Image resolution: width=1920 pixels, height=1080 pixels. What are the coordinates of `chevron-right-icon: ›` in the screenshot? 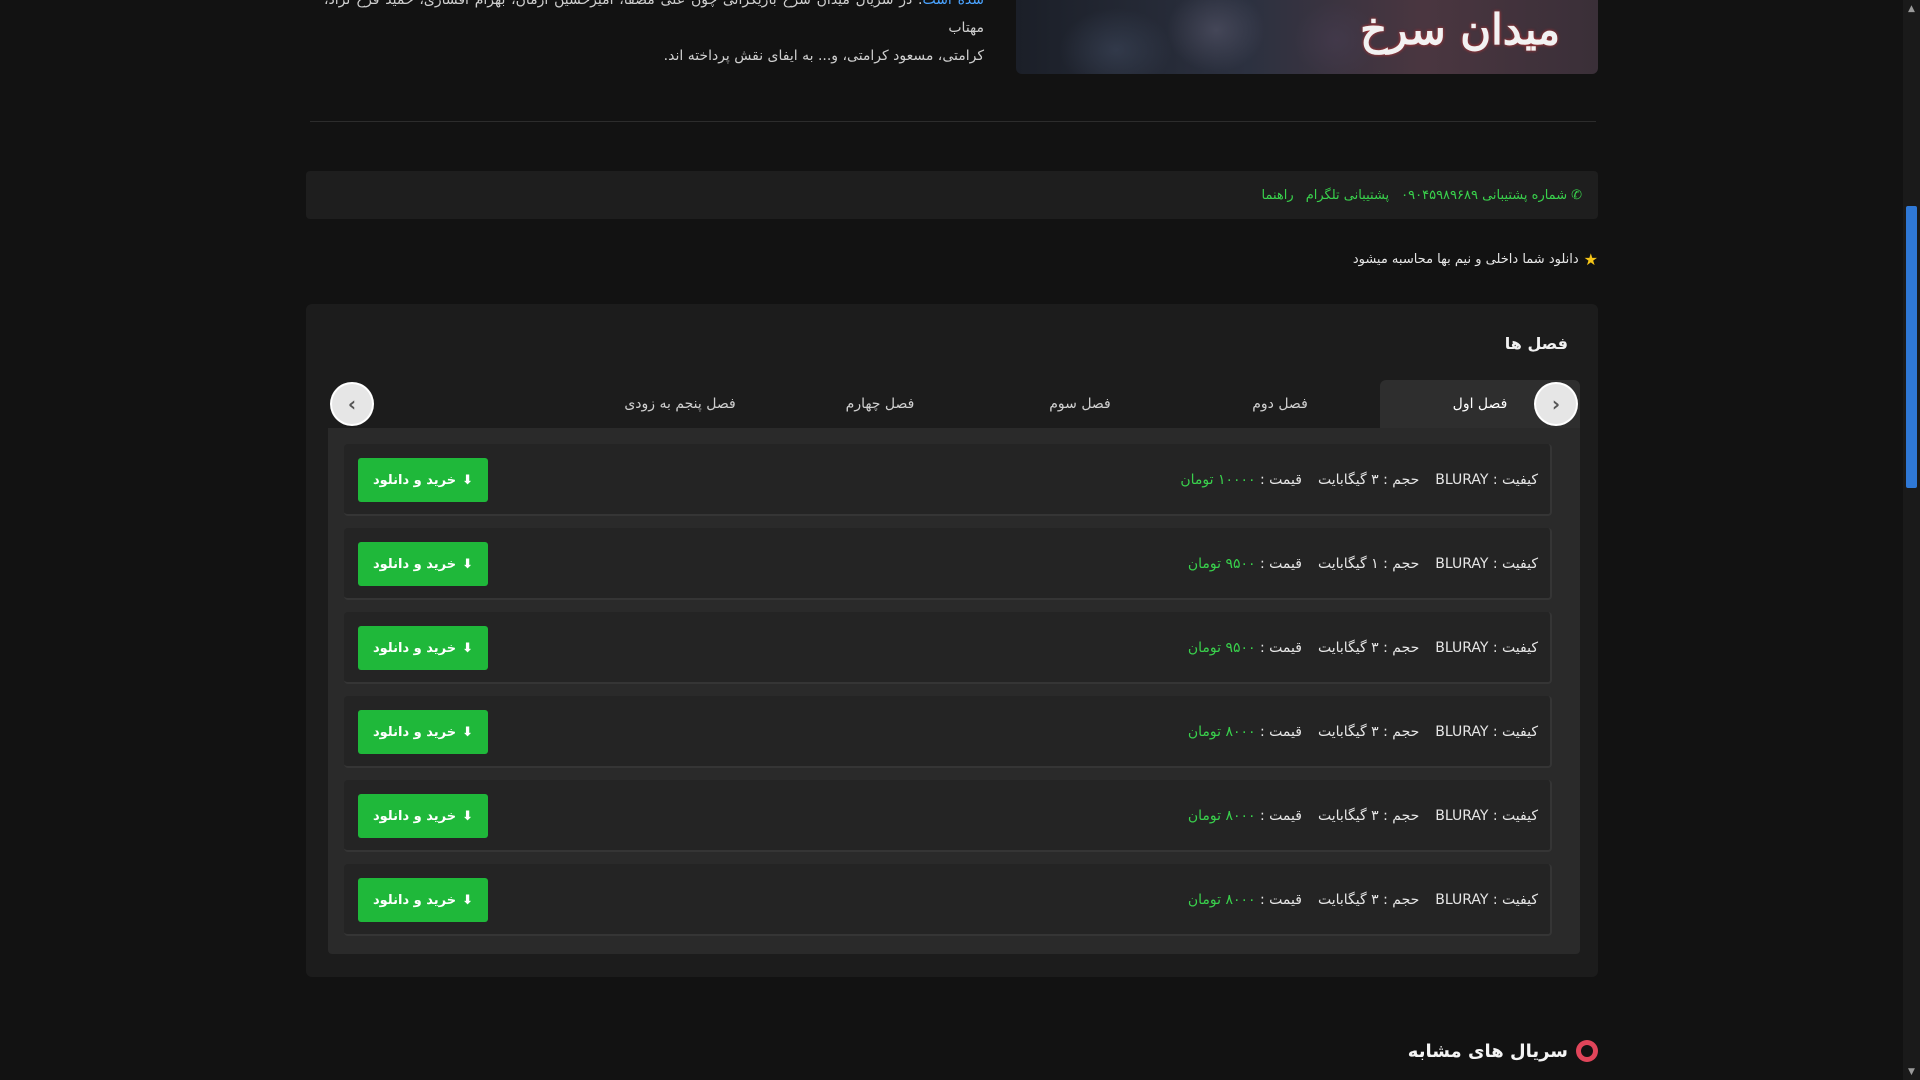 It's located at (1556, 404).